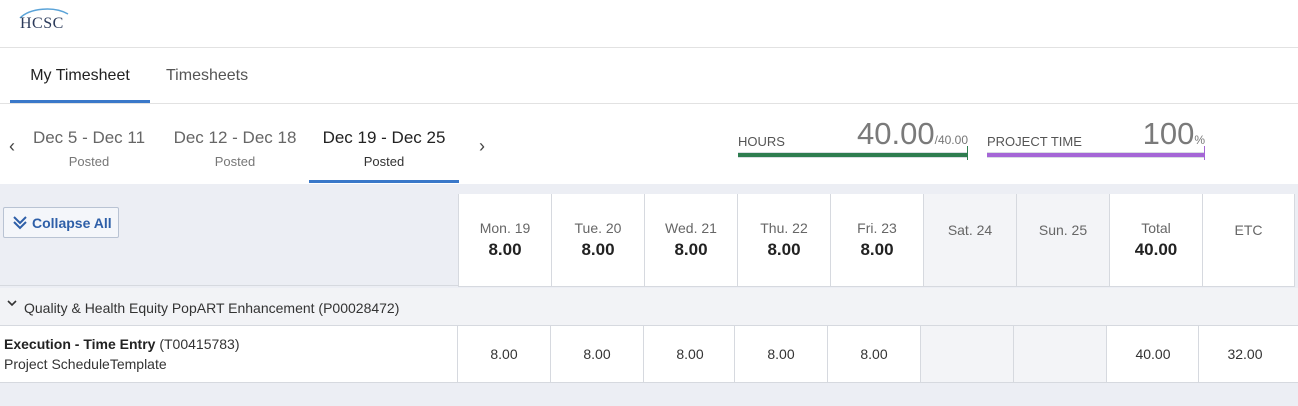  I want to click on total-hours: 40.00, so click(1156, 249).